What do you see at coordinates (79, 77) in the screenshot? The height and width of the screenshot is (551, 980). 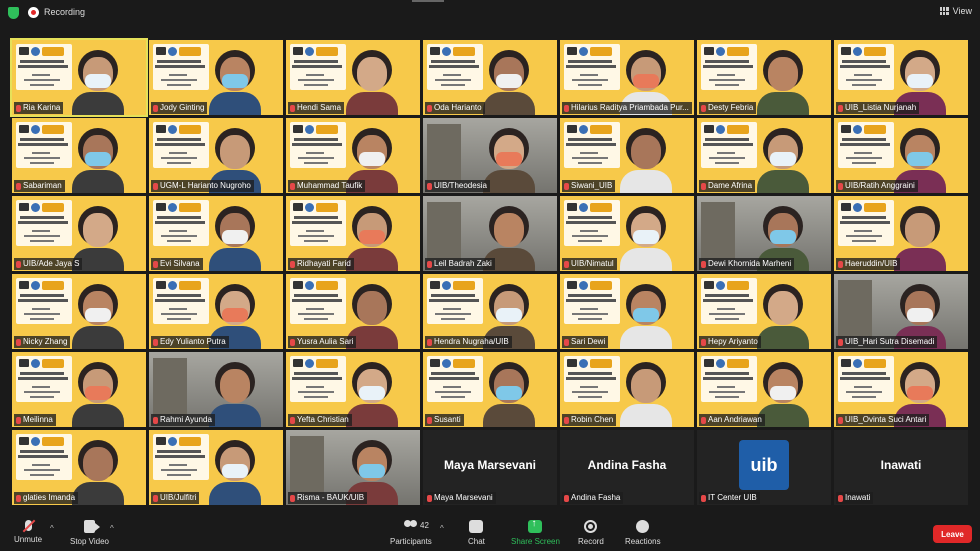 I see `participant-tile: Ria Karina` at bounding box center [79, 77].